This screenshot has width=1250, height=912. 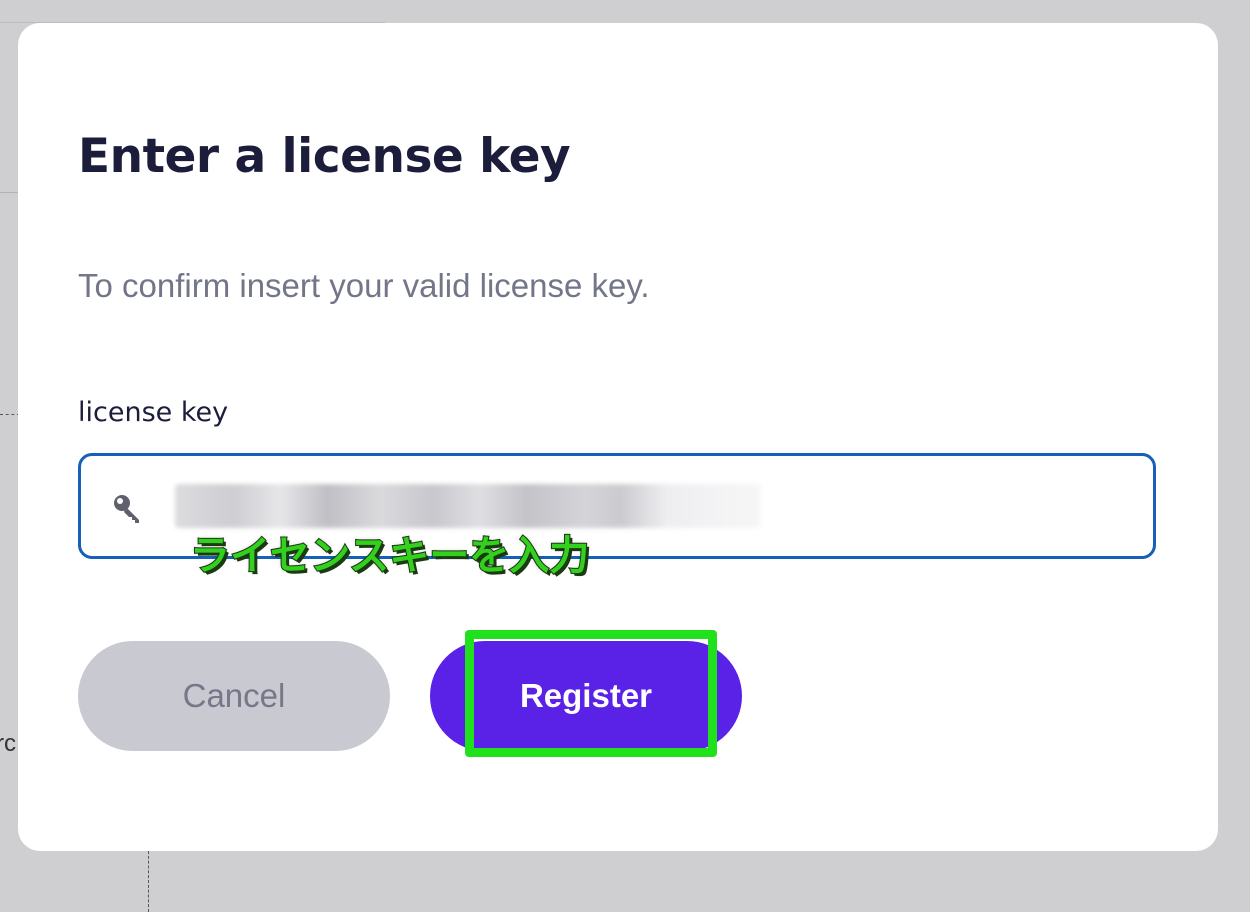 I want to click on license-key-label: license key, so click(x=153, y=412).